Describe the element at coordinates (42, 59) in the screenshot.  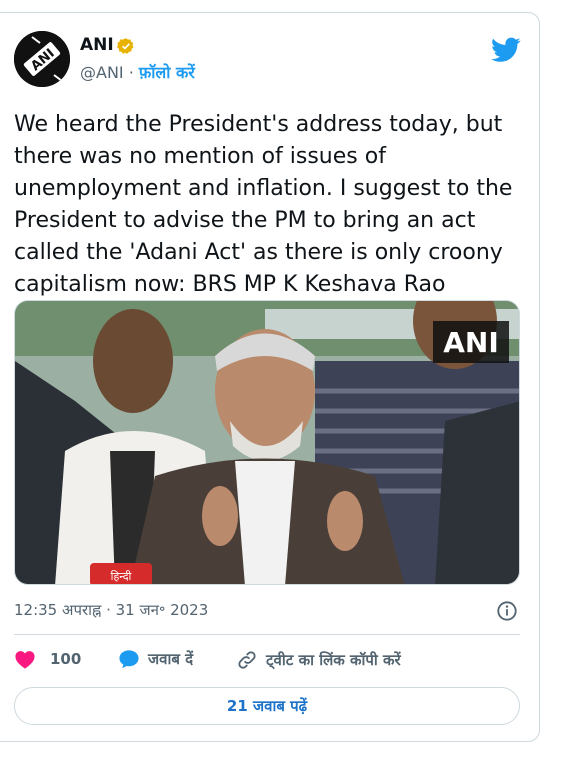
I see `avatar: ANI` at that location.